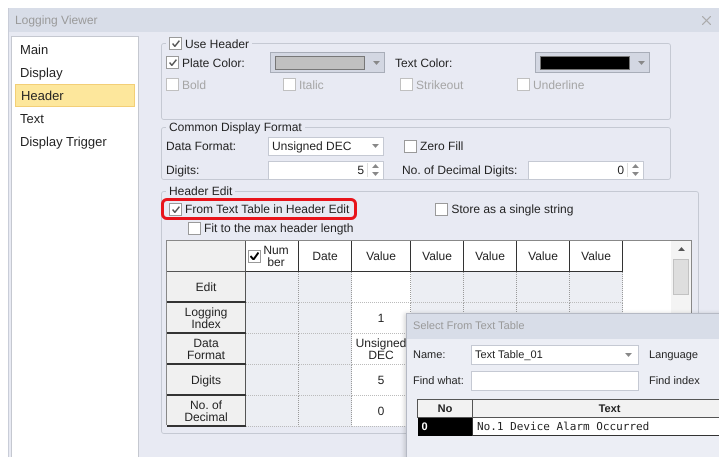  Describe the element at coordinates (439, 381) in the screenshot. I see `find-what-label: Find what:` at that location.